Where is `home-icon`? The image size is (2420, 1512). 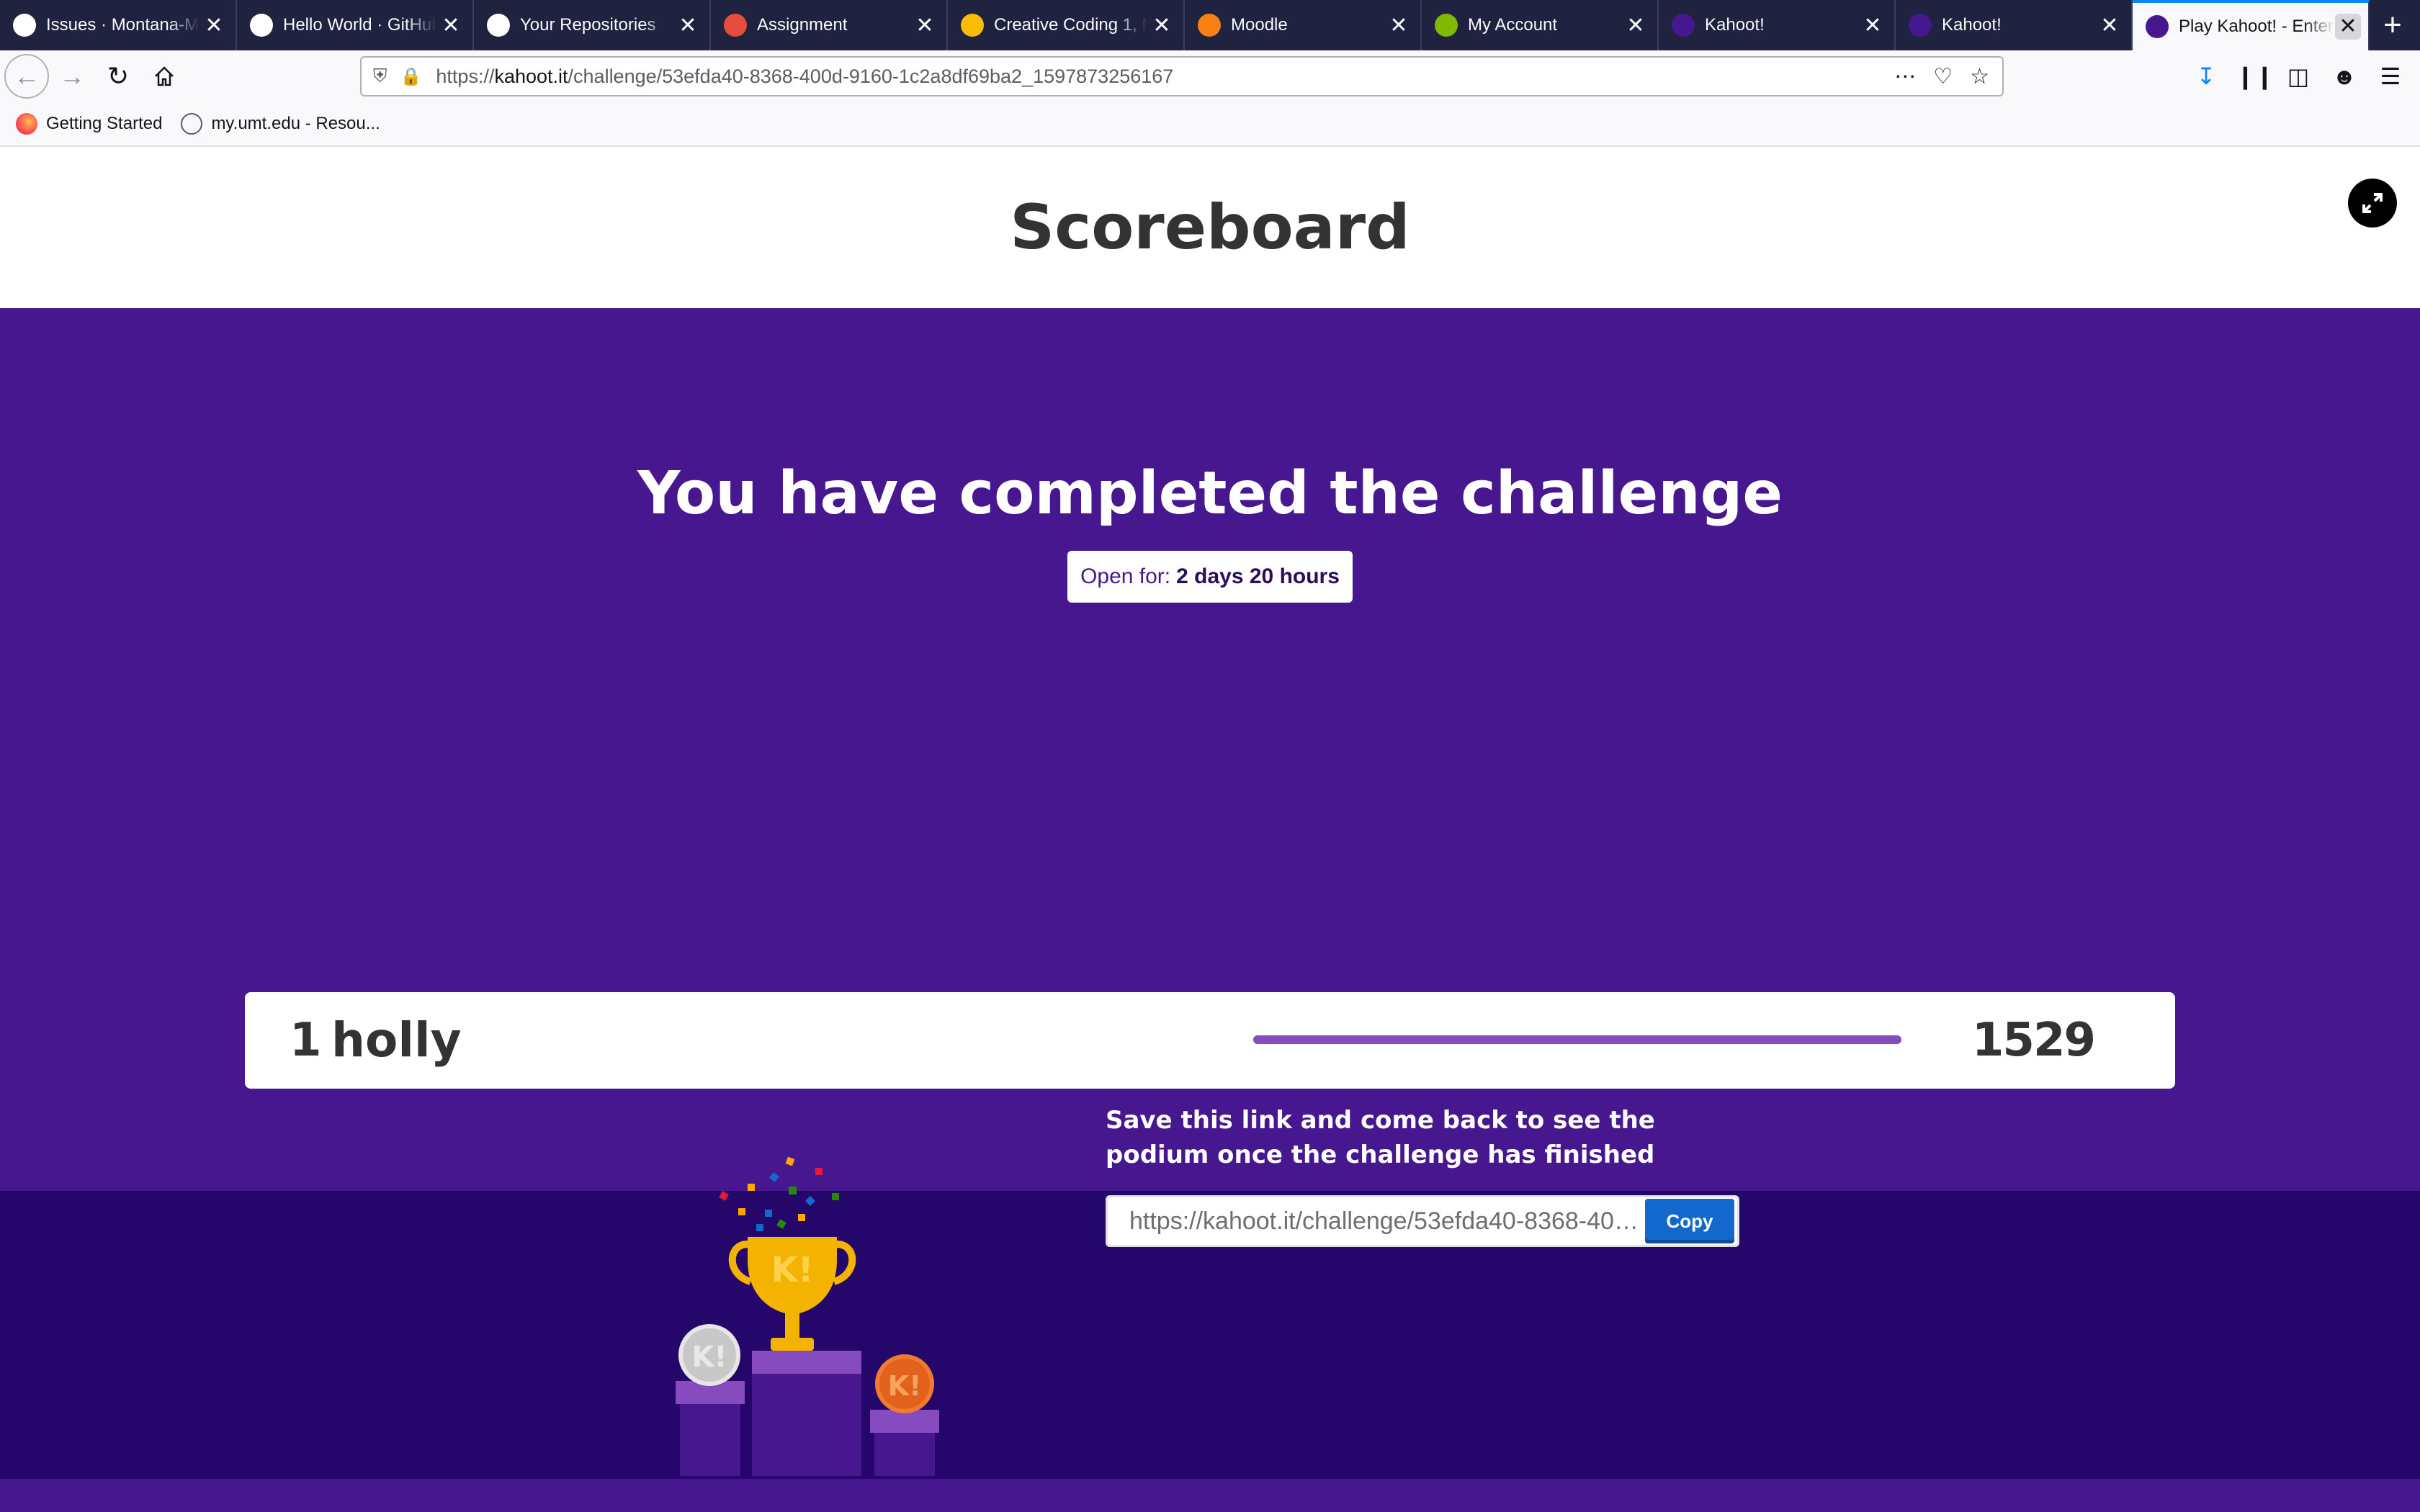 home-icon is located at coordinates (164, 76).